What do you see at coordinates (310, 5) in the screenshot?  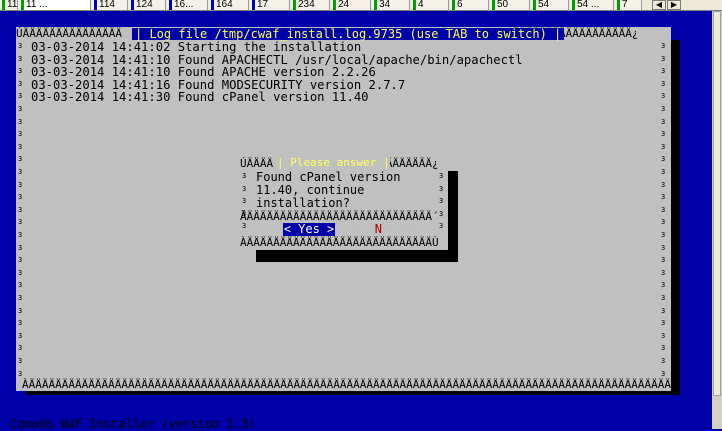 I see `session-tab: 234` at bounding box center [310, 5].